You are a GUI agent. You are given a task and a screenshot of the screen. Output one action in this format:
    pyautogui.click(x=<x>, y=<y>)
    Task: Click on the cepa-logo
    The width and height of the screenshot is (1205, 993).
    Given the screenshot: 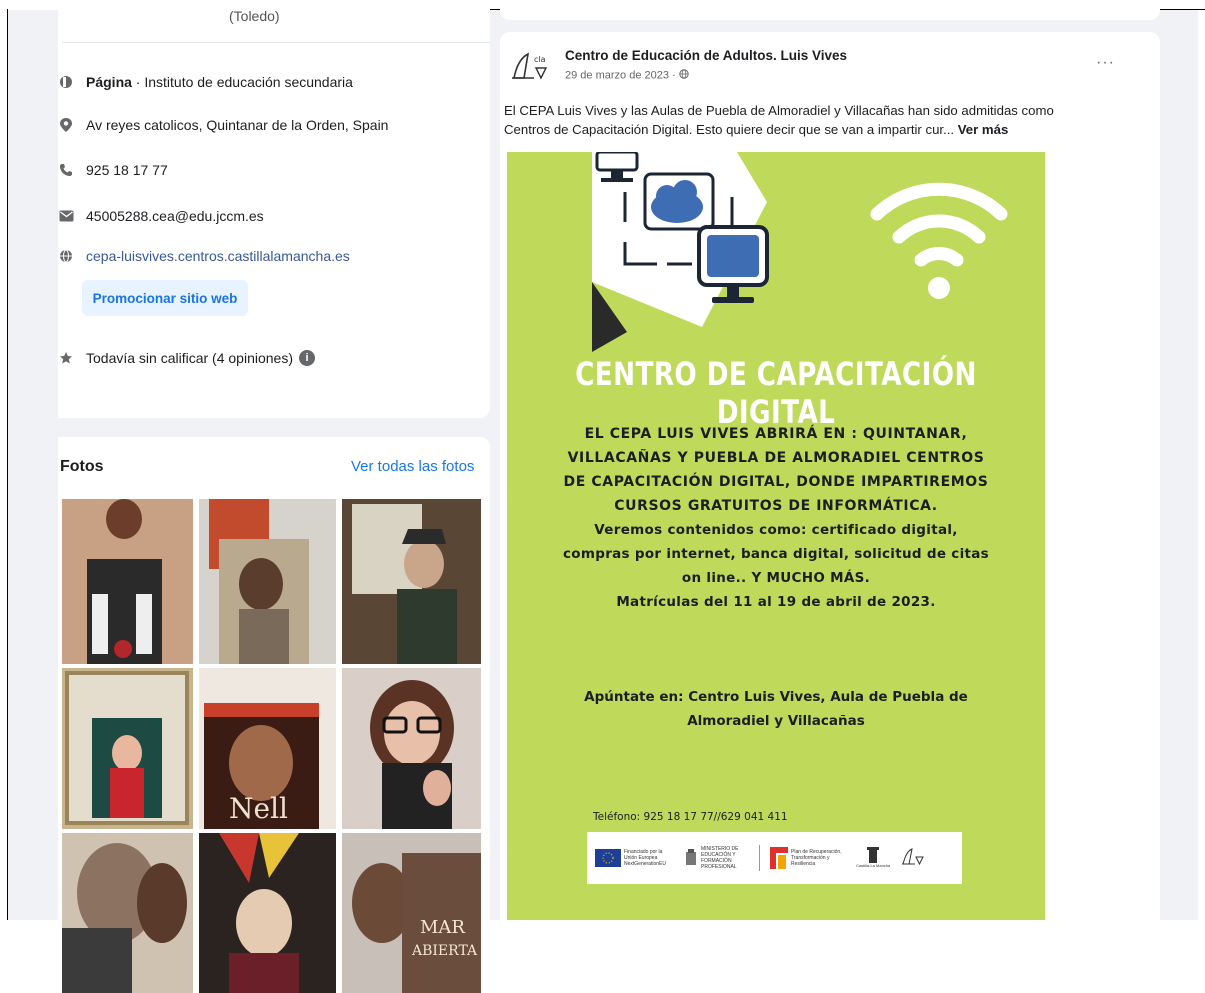 What is the action you would take?
    pyautogui.click(x=913, y=858)
    